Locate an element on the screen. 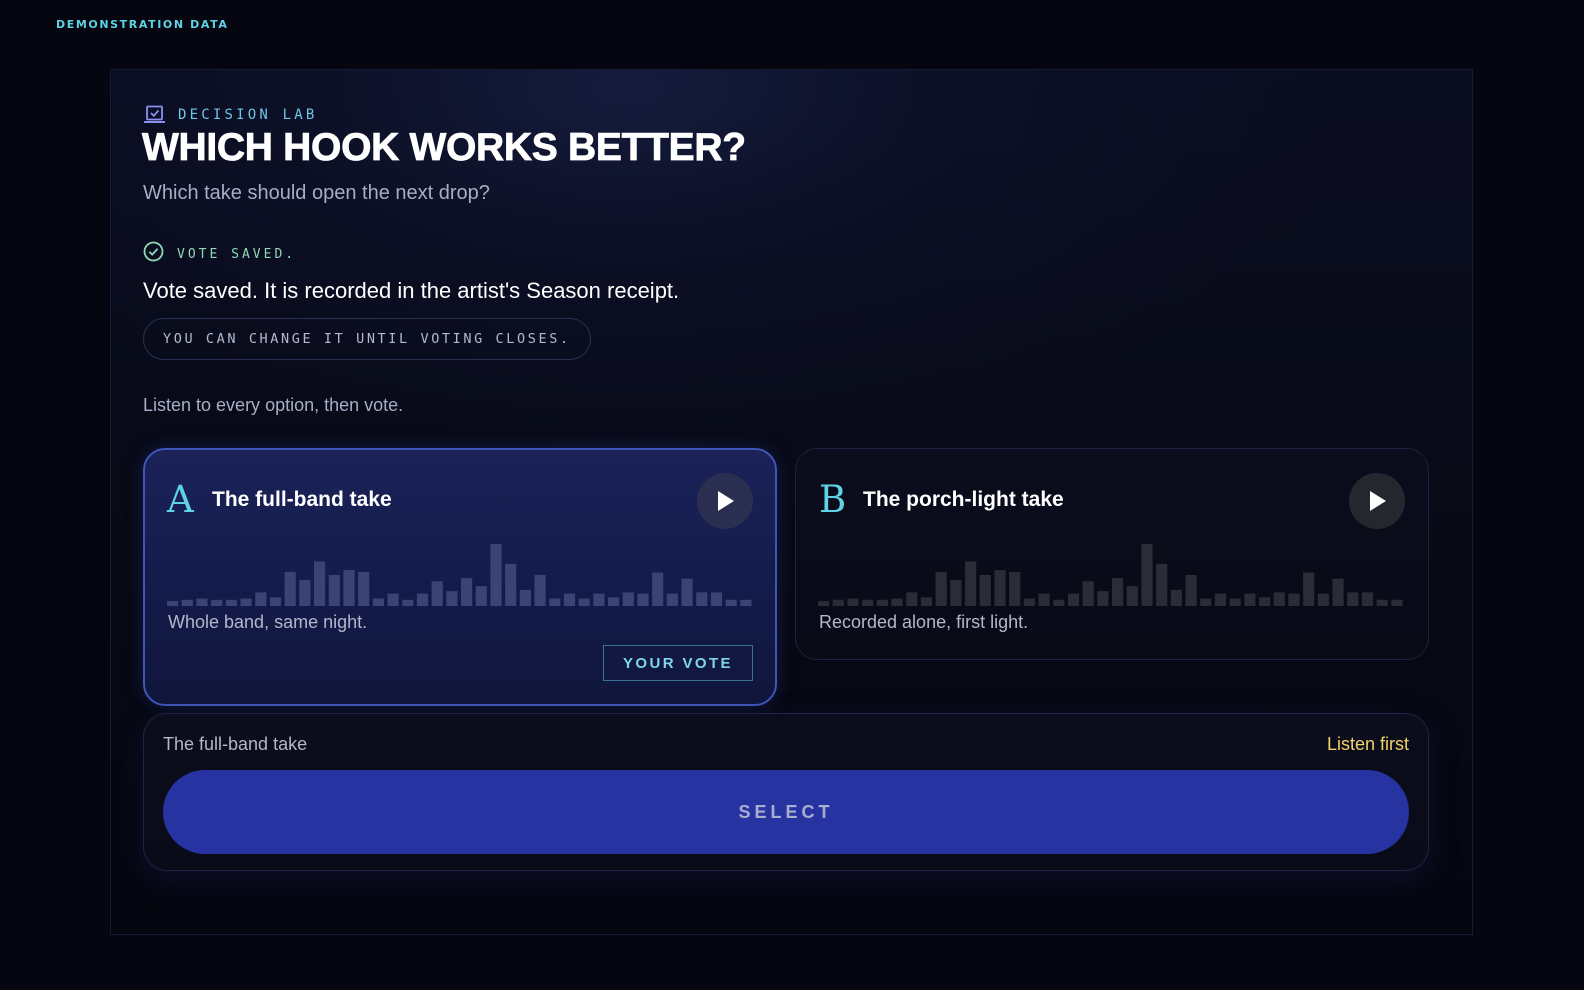 The image size is (1584, 990). listen-first-hint: Listen first is located at coordinates (1367, 744).